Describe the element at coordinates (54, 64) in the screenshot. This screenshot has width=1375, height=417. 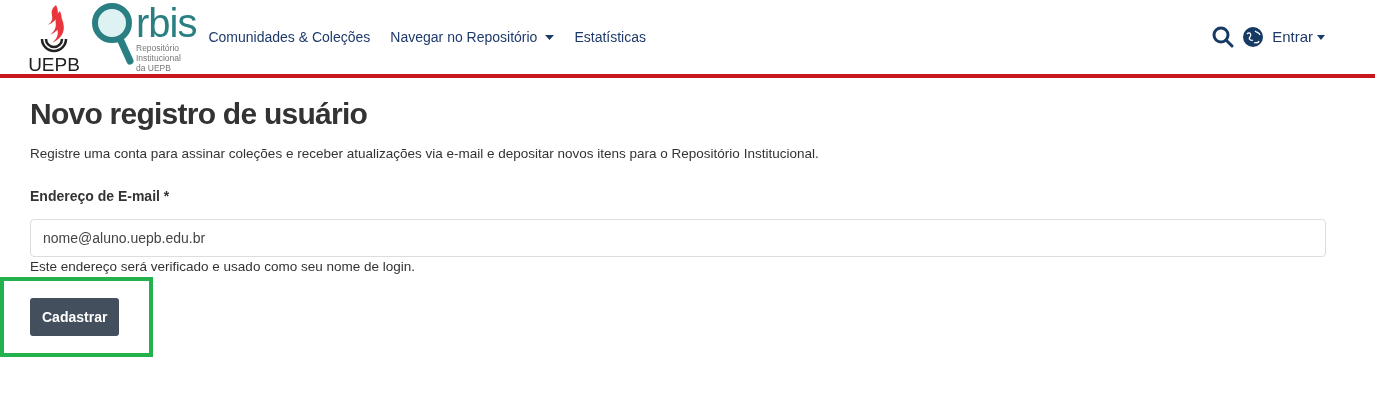
I see `logo-text: UEPB` at that location.